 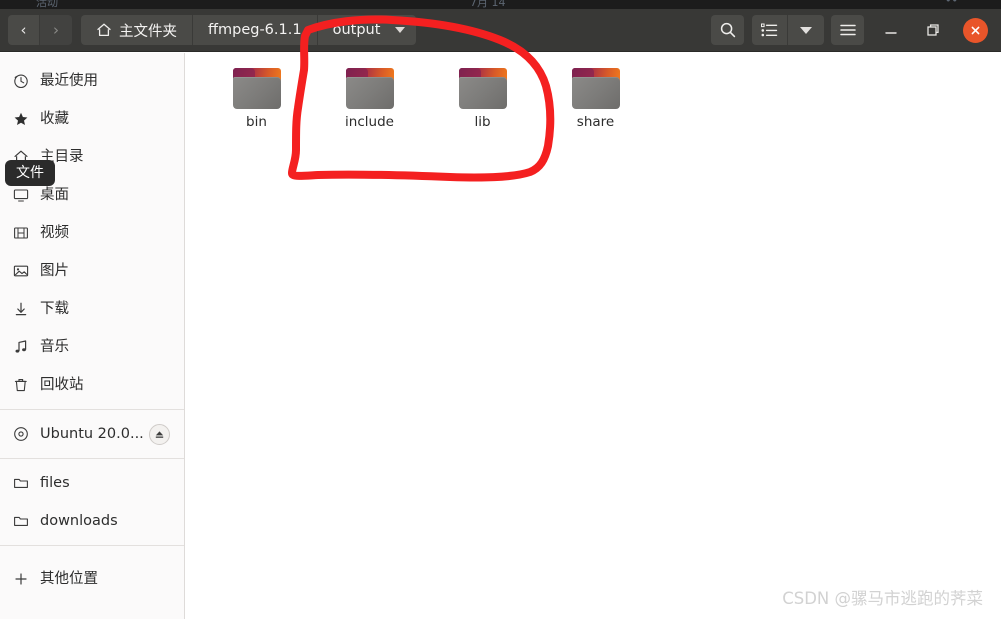 I want to click on close-icon, so click(x=975, y=30).